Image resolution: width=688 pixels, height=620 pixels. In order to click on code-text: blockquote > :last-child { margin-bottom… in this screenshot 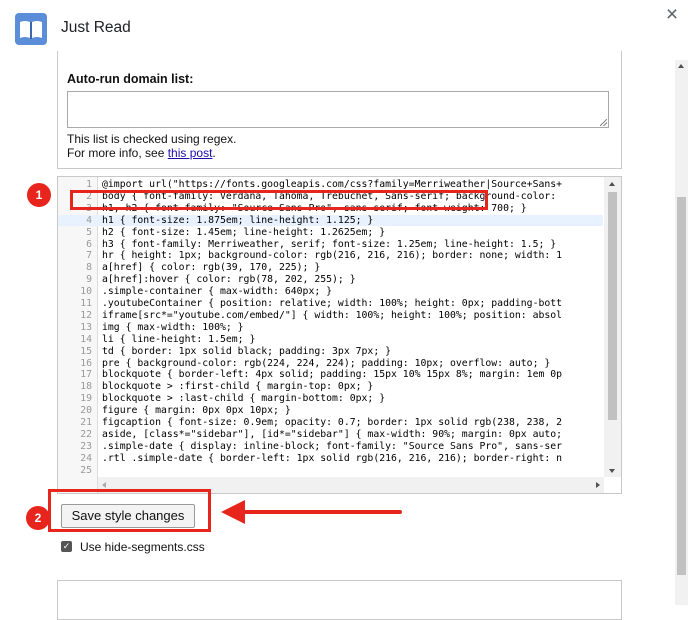, I will do `click(243, 398)`.